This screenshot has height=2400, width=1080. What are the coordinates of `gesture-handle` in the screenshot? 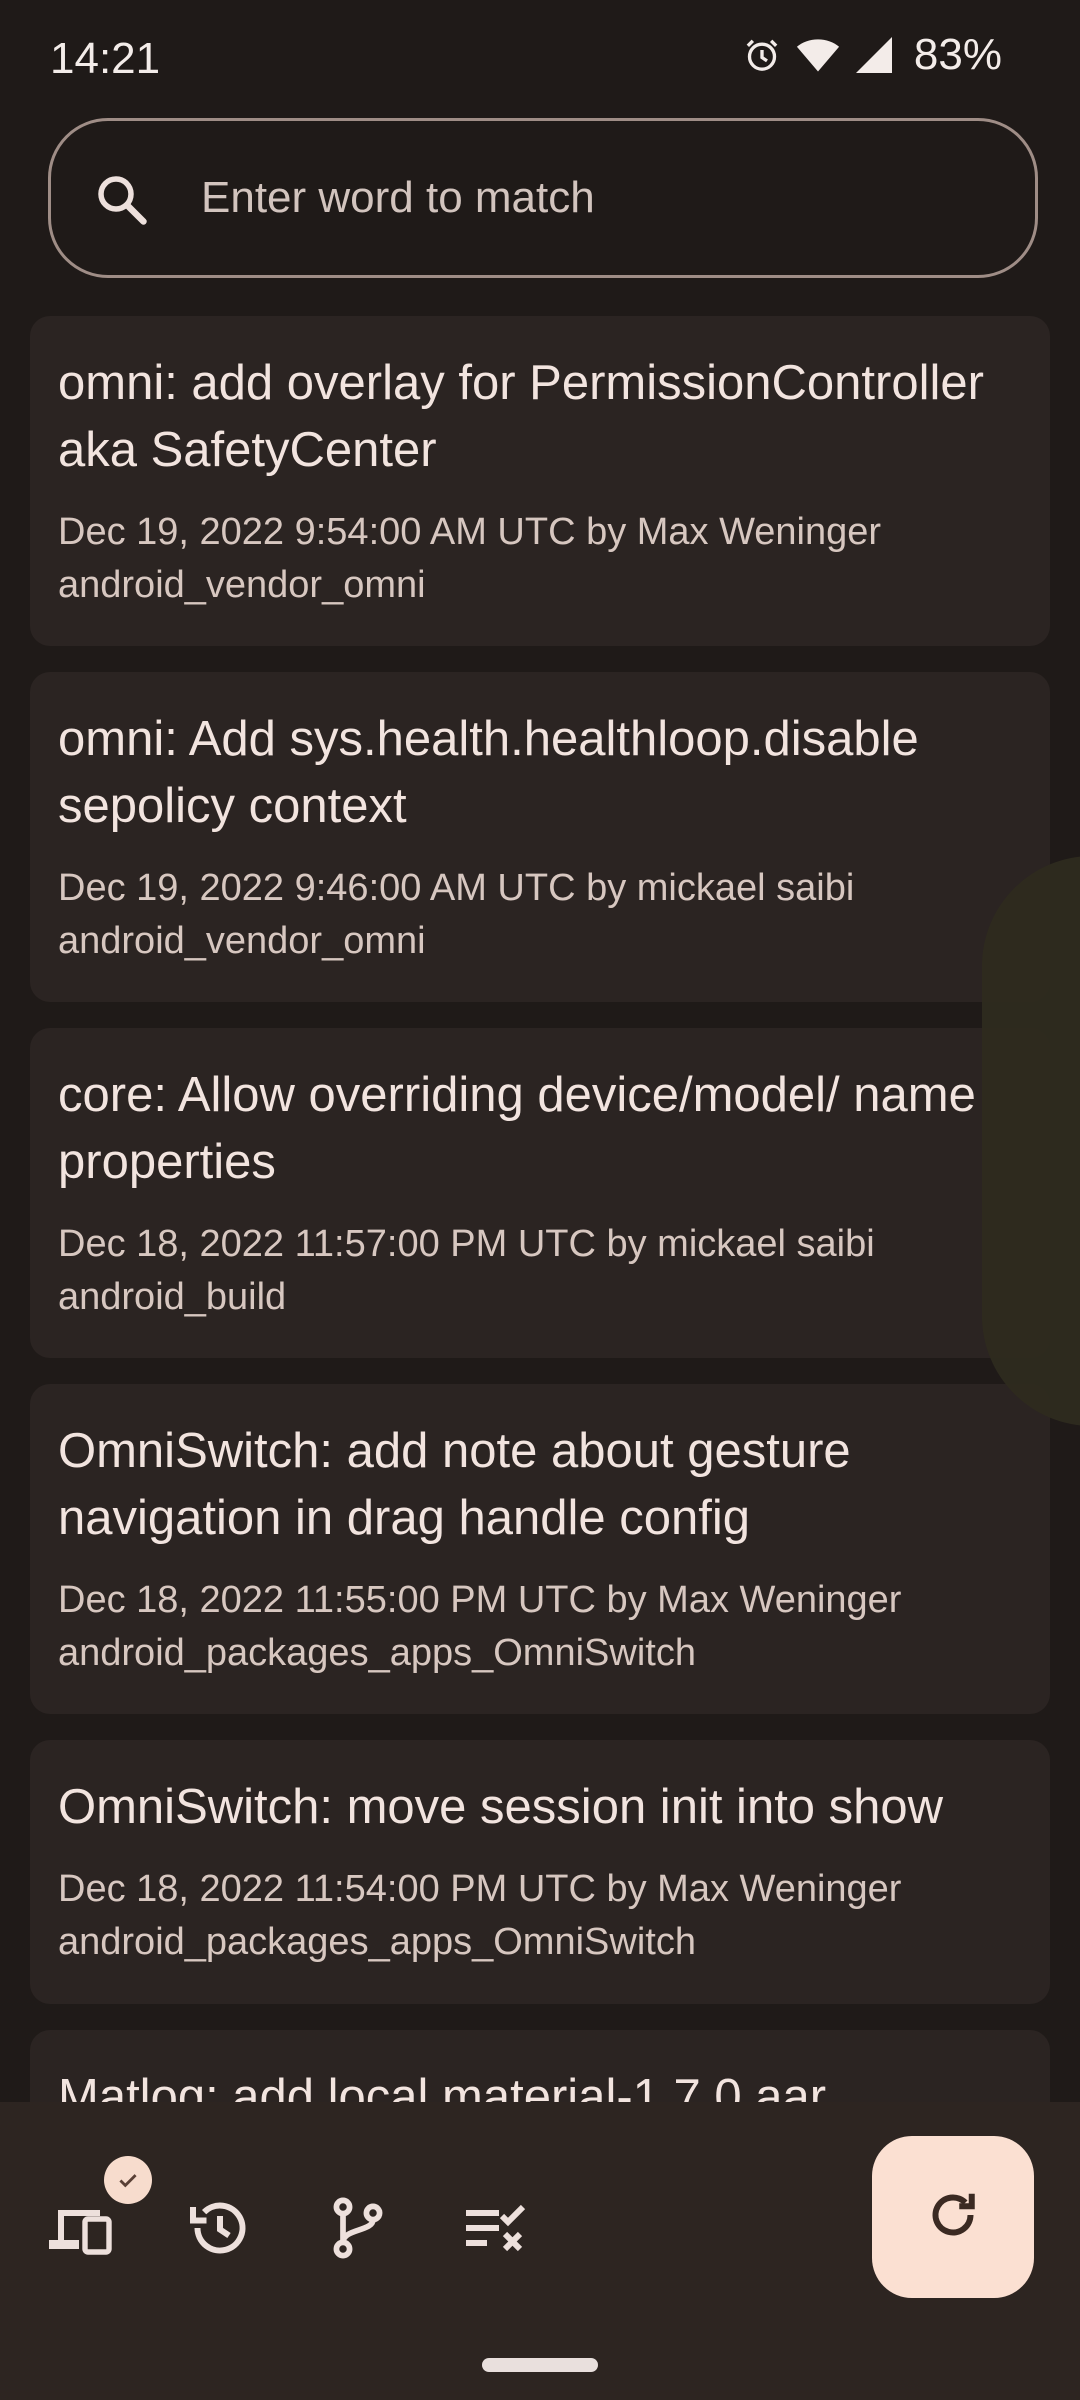 It's located at (540, 2365).